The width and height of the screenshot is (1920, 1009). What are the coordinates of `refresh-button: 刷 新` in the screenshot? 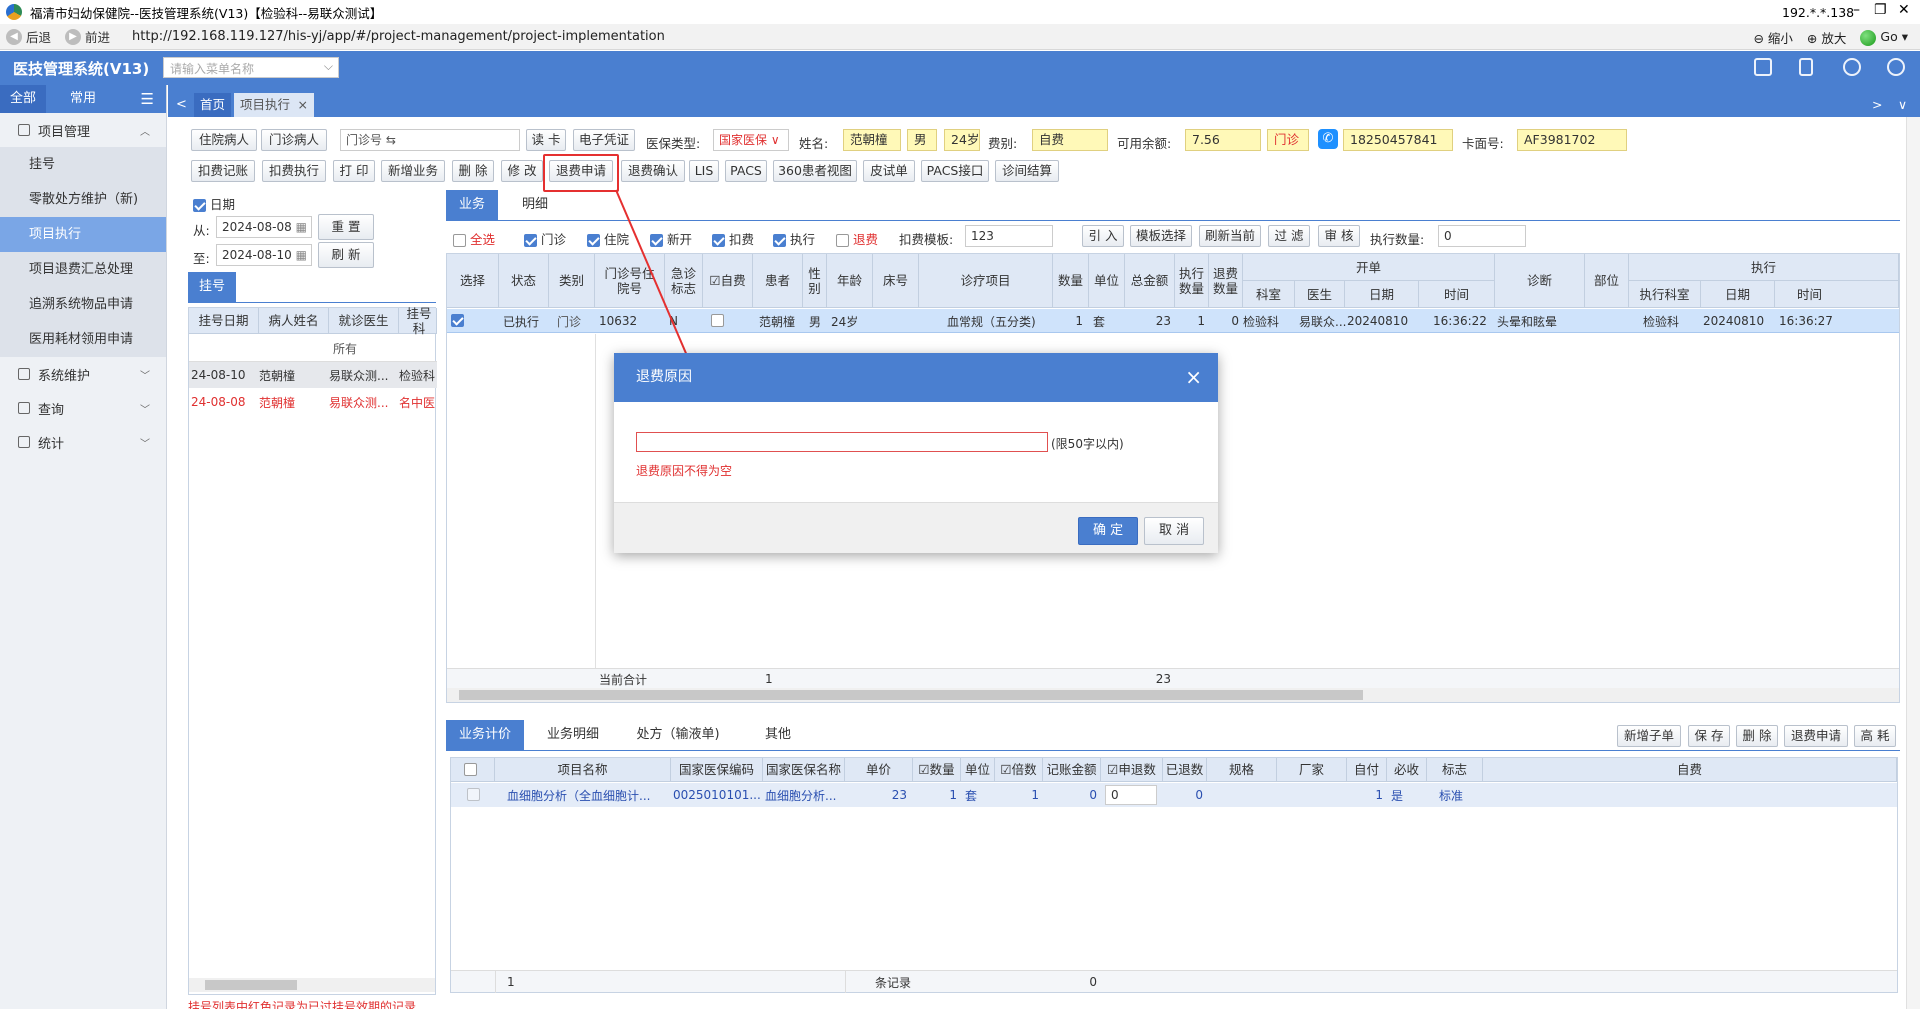 It's located at (346, 255).